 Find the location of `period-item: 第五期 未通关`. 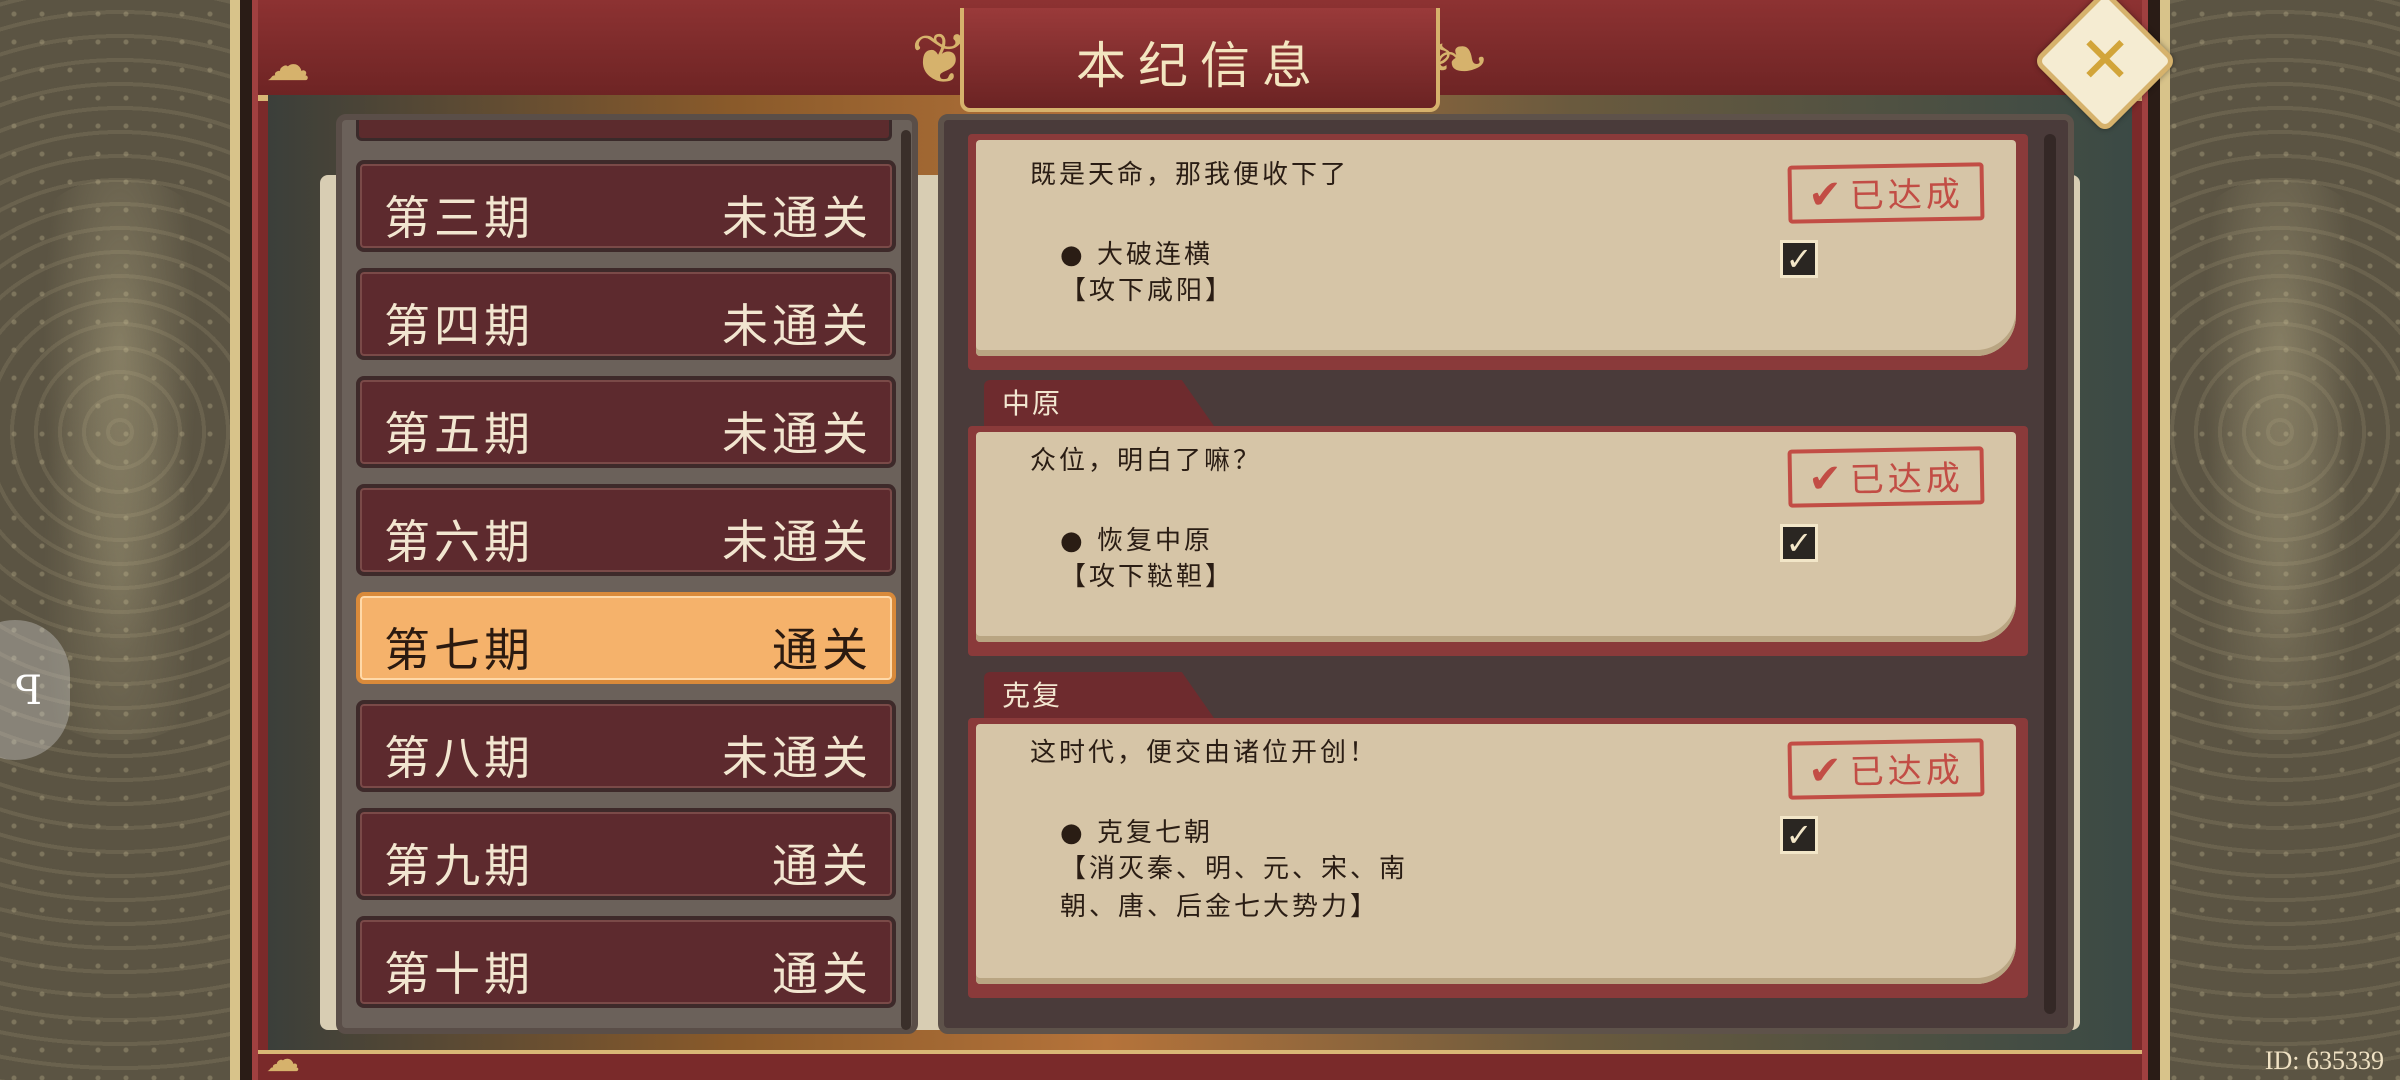

period-item: 第五期 未通关 is located at coordinates (626, 422).